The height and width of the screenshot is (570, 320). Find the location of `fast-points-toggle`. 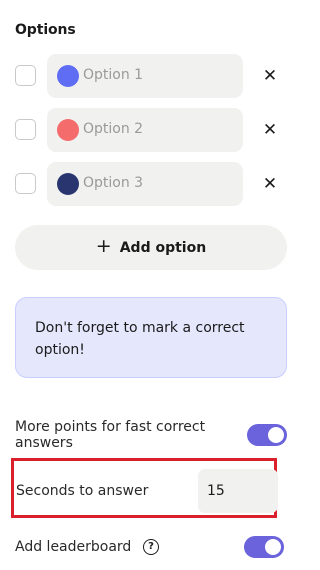

fast-points-toggle is located at coordinates (267, 435).